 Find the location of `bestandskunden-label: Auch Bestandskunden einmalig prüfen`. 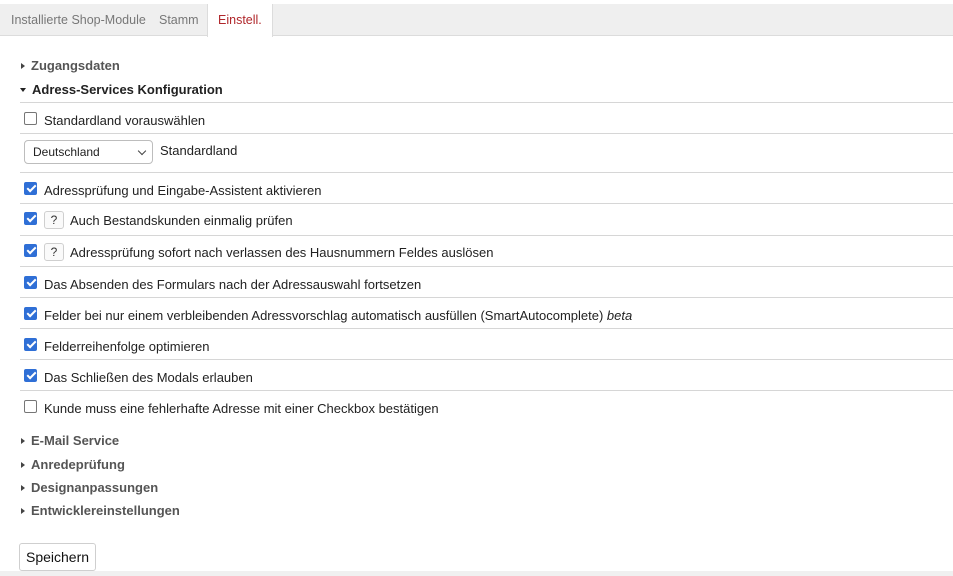

bestandskunden-label: Auch Bestandskunden einmalig prüfen is located at coordinates (181, 220).